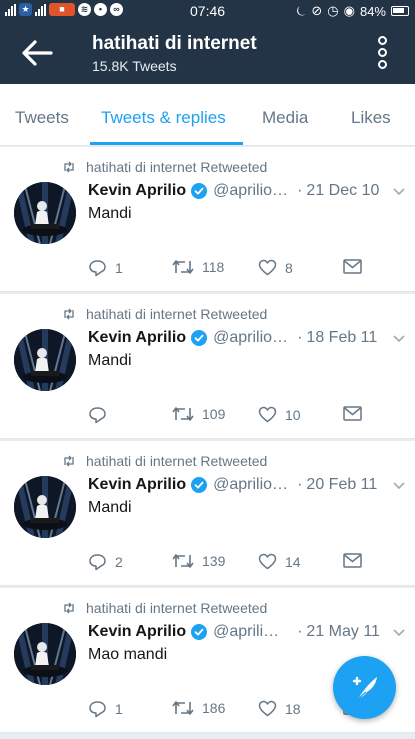 This screenshot has height=739, width=415. I want to click on back-button, so click(37, 53).